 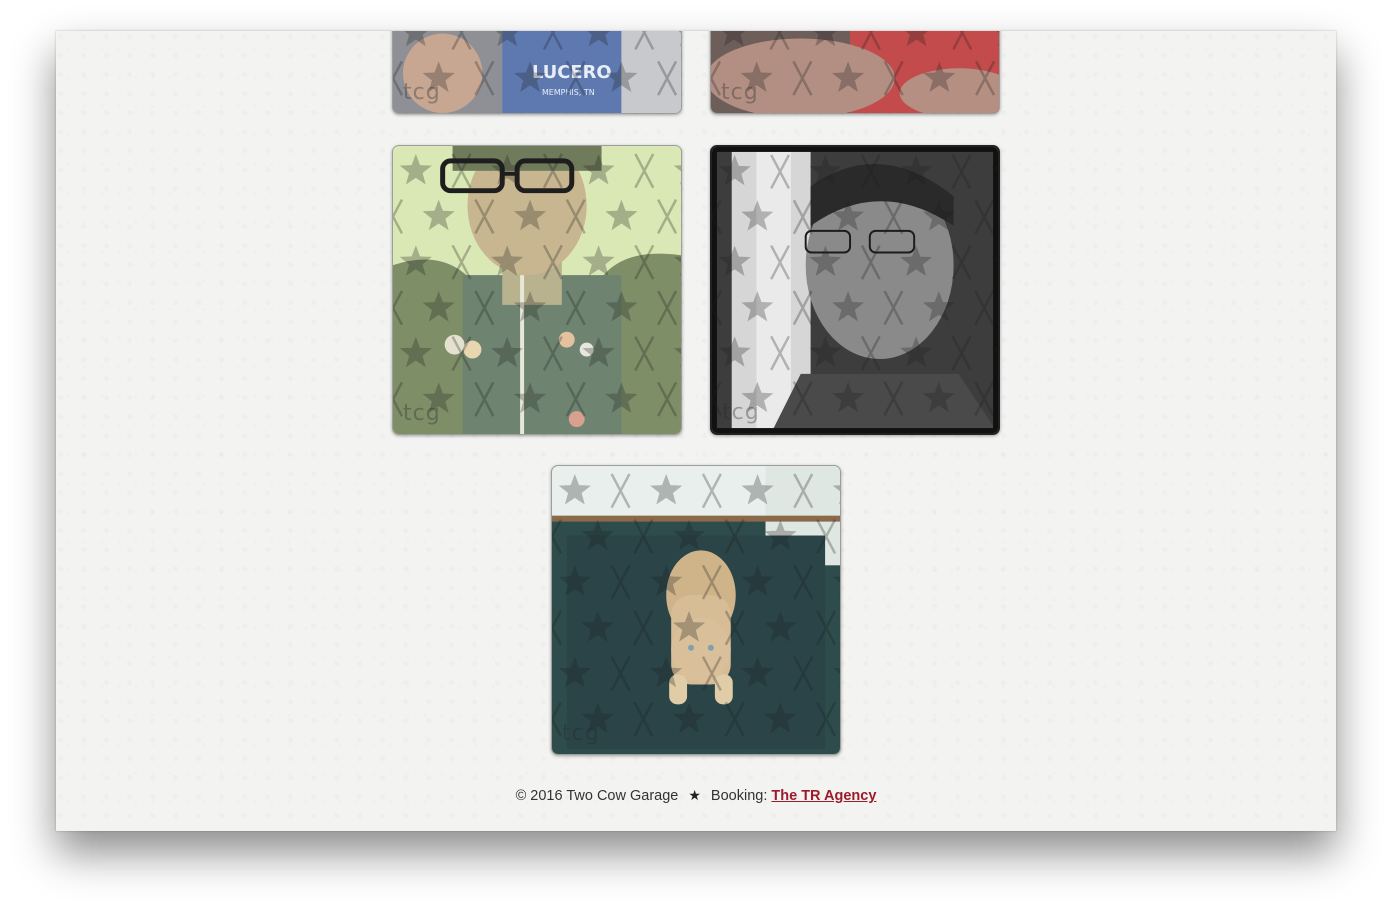 I want to click on gallery-photo: LUCERO MEMPHIS, TN tcg, so click(x=537, y=72).